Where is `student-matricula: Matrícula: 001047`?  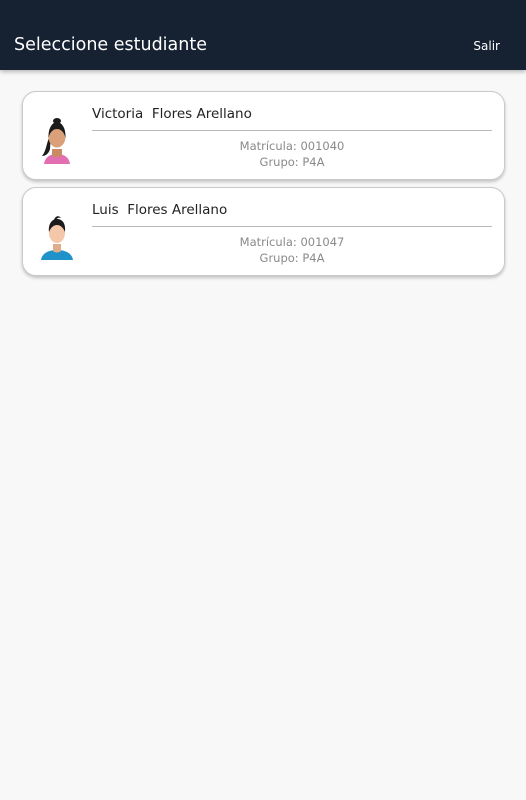 student-matricula: Matrícula: 001047 is located at coordinates (292, 242).